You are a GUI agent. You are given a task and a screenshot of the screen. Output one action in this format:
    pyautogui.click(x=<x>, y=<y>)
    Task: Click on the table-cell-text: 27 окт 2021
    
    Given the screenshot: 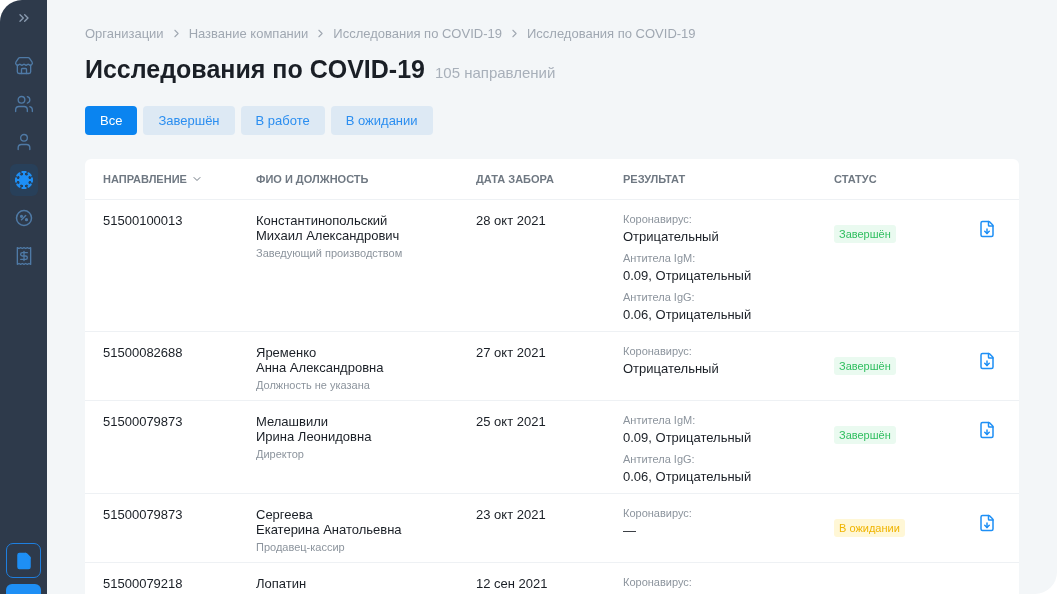 What is the action you would take?
    pyautogui.click(x=511, y=353)
    